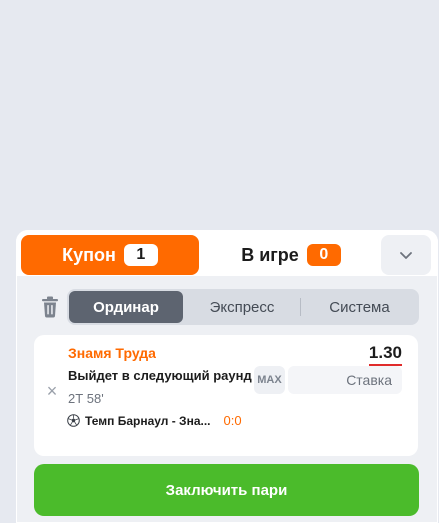  What do you see at coordinates (359, 307) in the screenshot?
I see `bet-type-system: Система` at bounding box center [359, 307].